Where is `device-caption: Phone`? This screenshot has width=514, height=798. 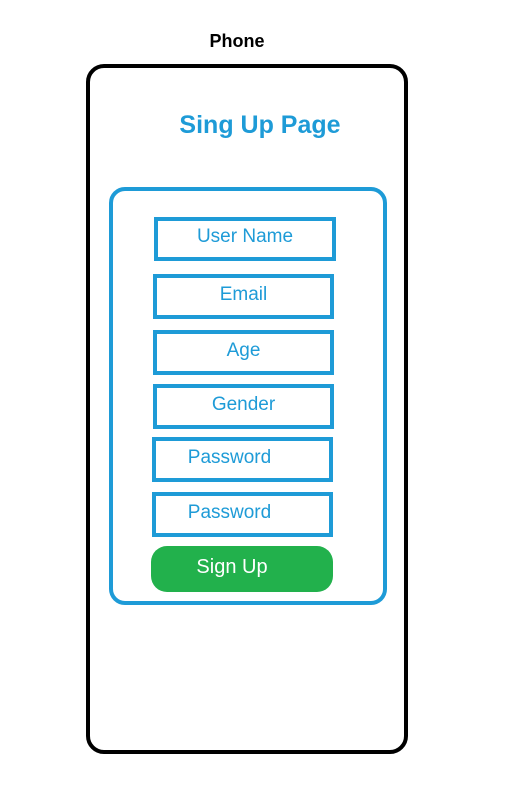
device-caption: Phone is located at coordinates (237, 41).